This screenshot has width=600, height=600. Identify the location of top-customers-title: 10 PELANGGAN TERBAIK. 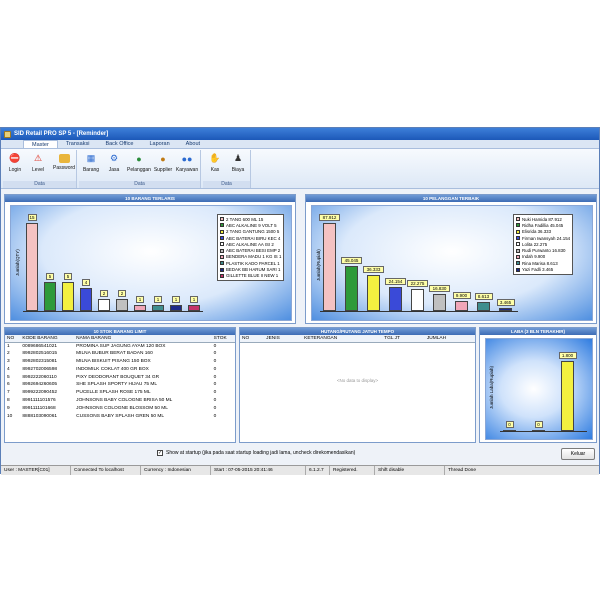
(451, 198).